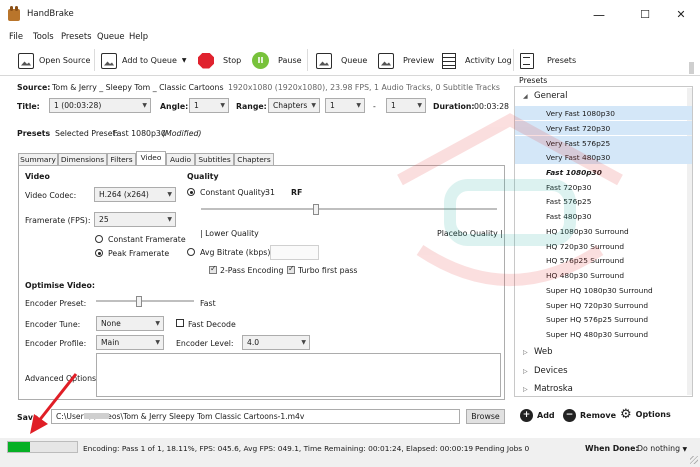 Image resolution: width=700 pixels, height=467 pixels. Describe the element at coordinates (316, 209) in the screenshot. I see `quality-slider-thumb` at that location.